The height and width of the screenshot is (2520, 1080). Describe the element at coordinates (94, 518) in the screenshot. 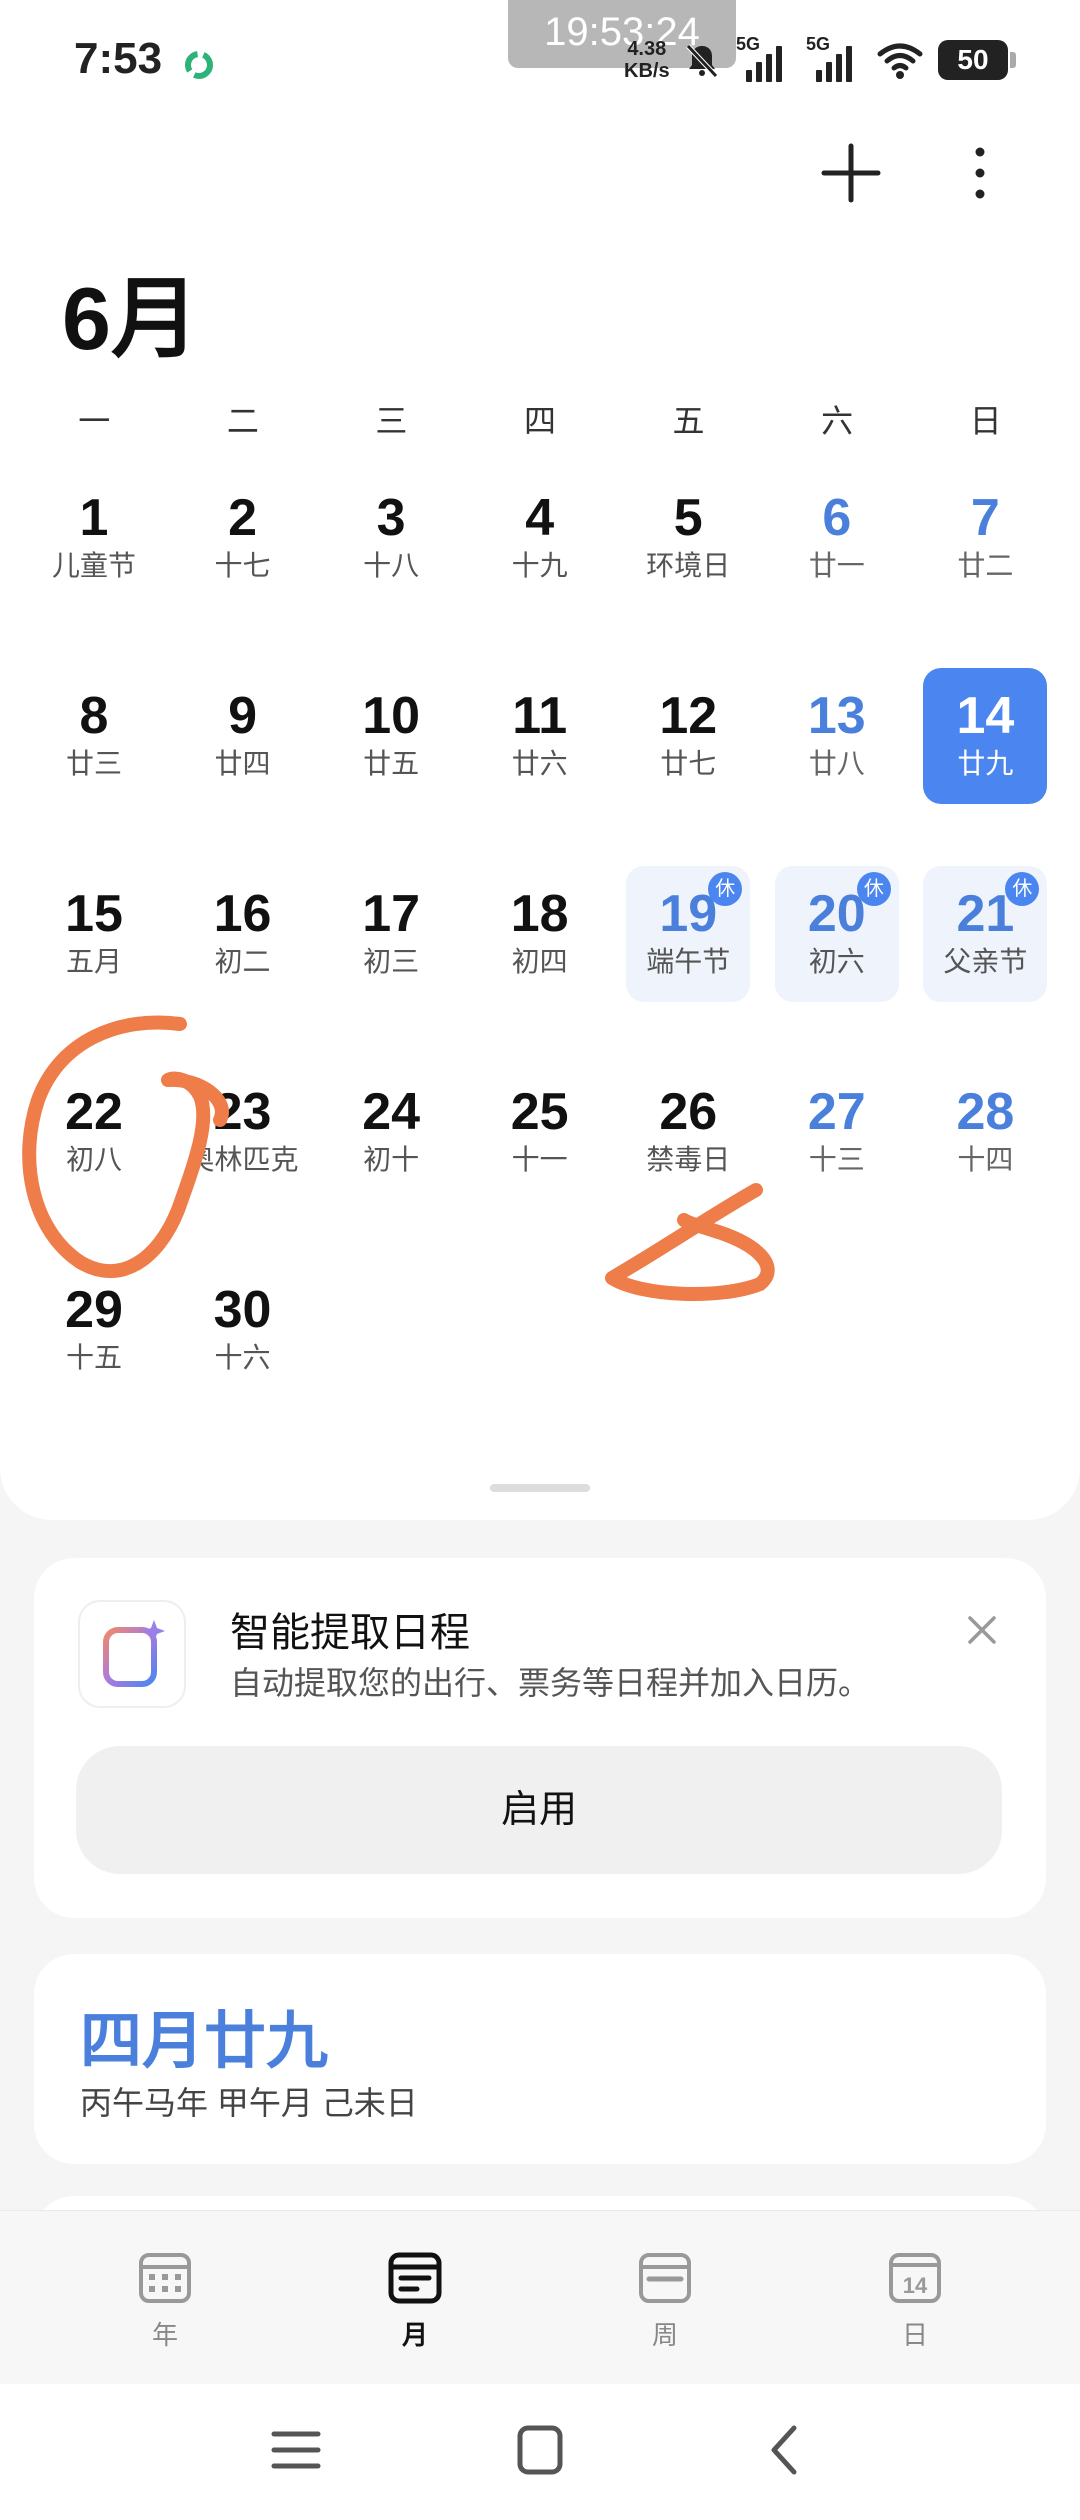

I see `day-number: 1` at that location.